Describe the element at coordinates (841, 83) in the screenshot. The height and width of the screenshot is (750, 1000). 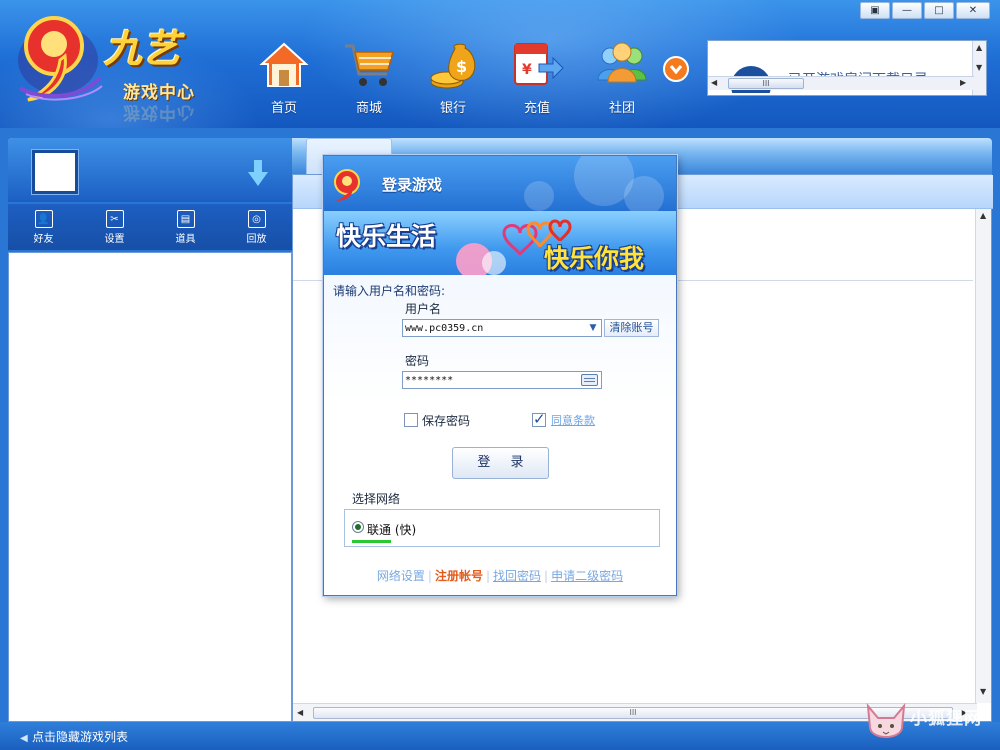
I see `news-horizontal-scrollbar: ◀ III ▶` at that location.